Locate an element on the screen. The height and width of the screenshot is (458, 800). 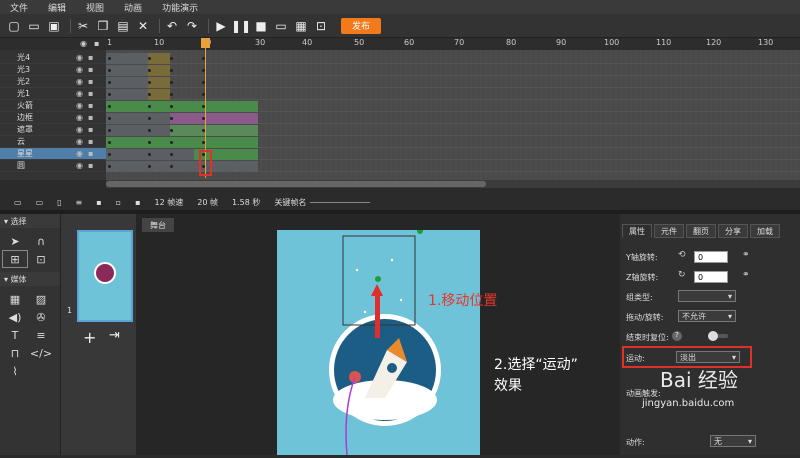
help-icon: ? is located at coordinates (677, 336).